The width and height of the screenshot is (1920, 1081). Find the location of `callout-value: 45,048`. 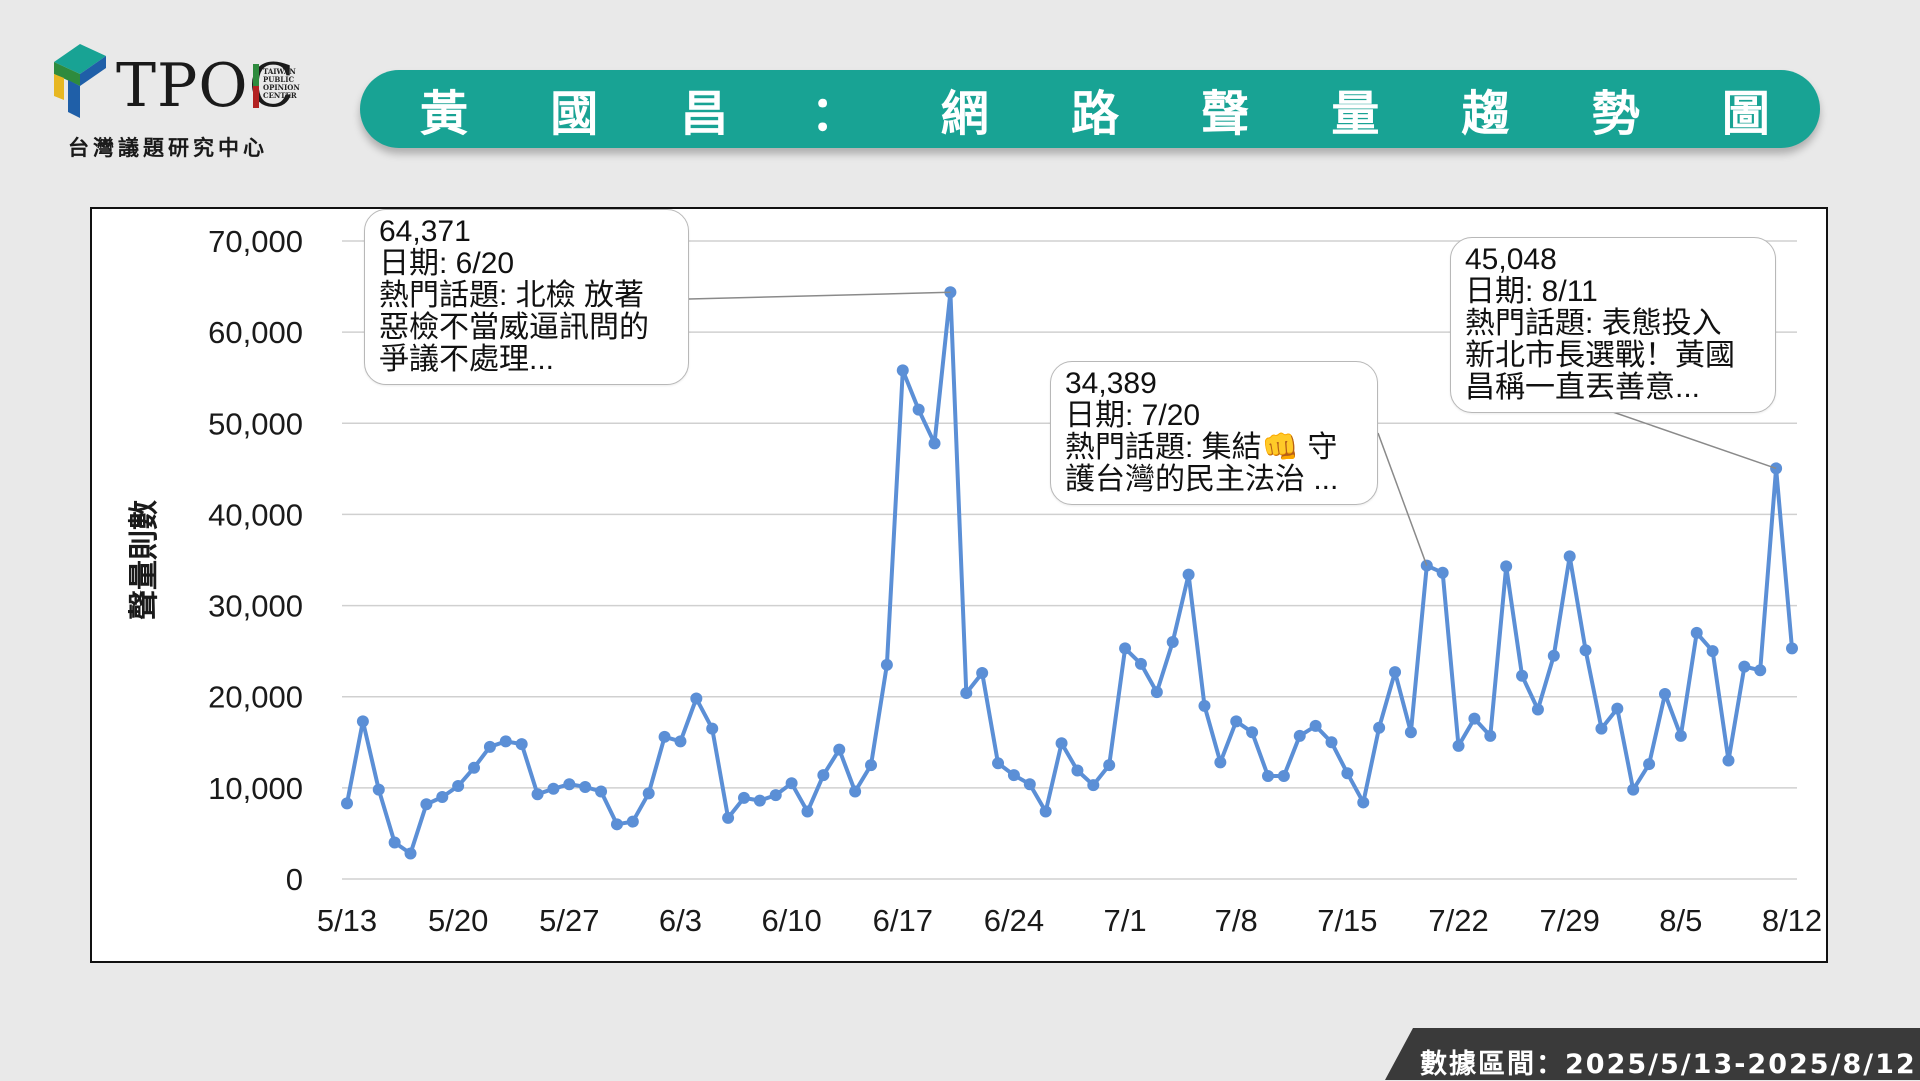

callout-value: 45,048 is located at coordinates (1511, 259).